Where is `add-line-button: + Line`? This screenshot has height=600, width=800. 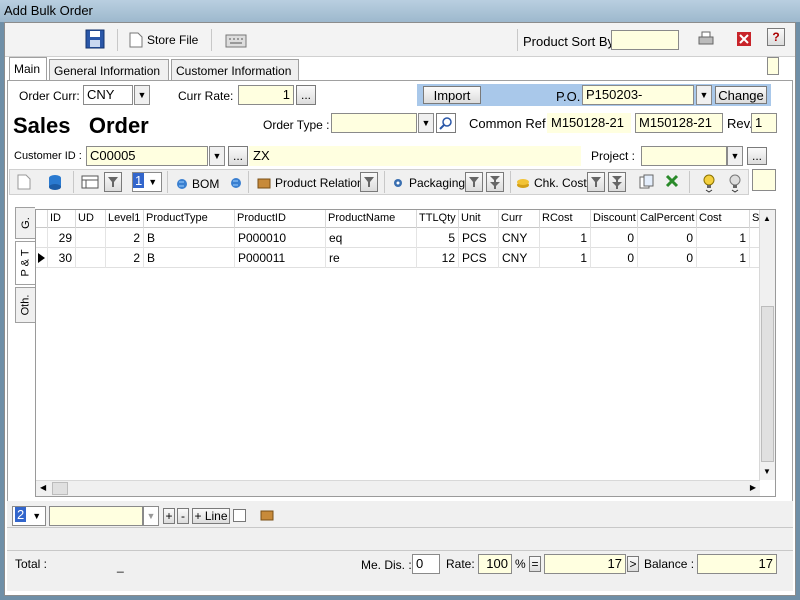
add-line-button: + Line is located at coordinates (211, 516).